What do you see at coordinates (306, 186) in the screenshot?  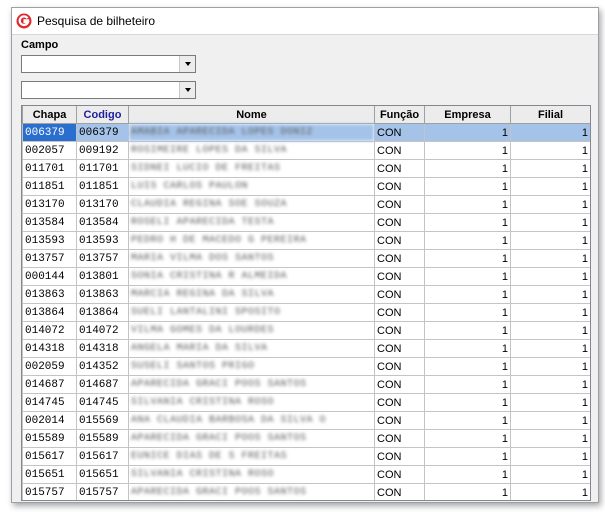 I see `table-row: 011851 011851 LUIS CARLOS PAULON CON 1 1` at bounding box center [306, 186].